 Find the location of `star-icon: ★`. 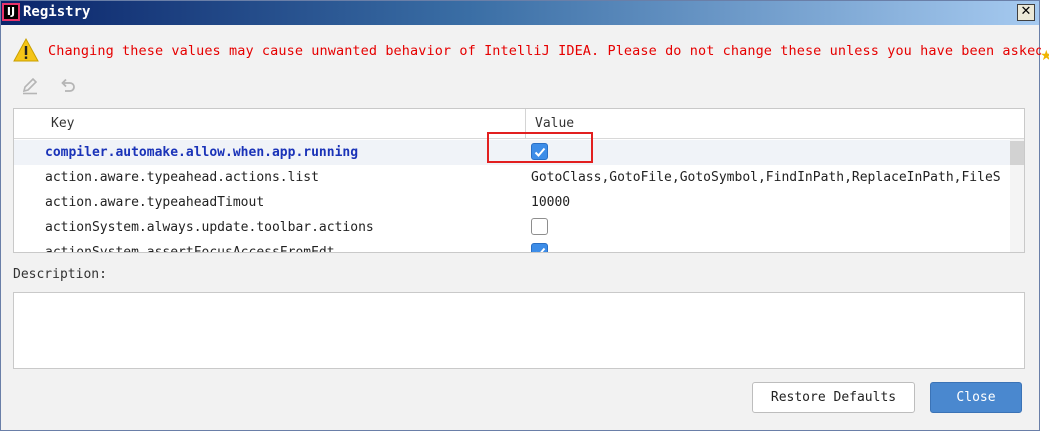

star-icon: ★ is located at coordinates (1044, 56).